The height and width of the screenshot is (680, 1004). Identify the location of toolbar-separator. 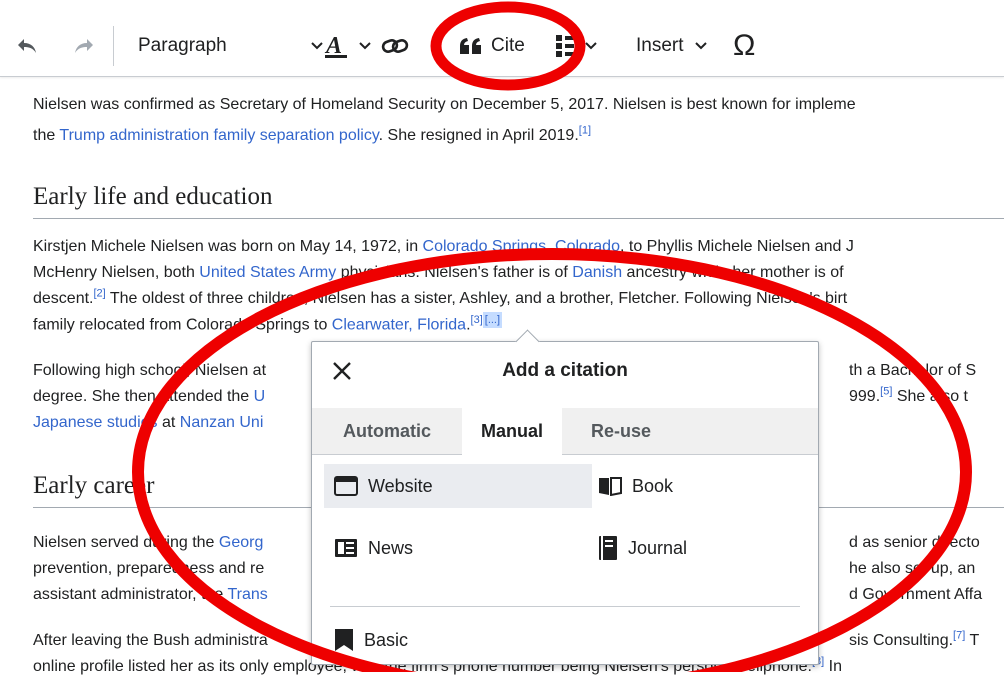
(113, 46).